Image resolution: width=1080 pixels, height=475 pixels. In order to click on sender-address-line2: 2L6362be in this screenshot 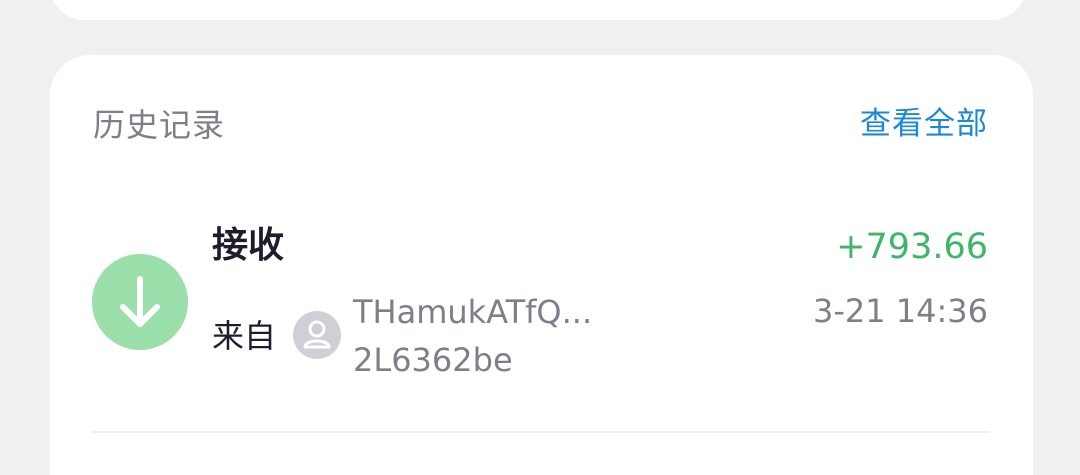, I will do `click(433, 360)`.